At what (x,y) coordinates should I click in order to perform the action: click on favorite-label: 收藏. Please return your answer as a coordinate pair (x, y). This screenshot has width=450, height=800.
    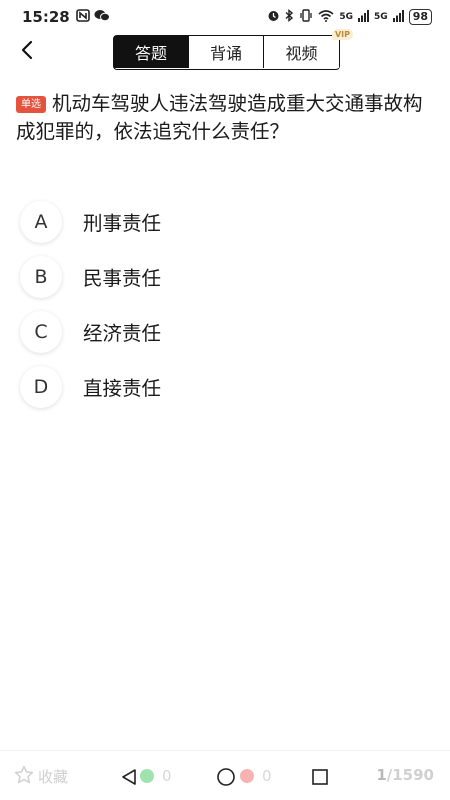
    Looking at the image, I should click on (53, 777).